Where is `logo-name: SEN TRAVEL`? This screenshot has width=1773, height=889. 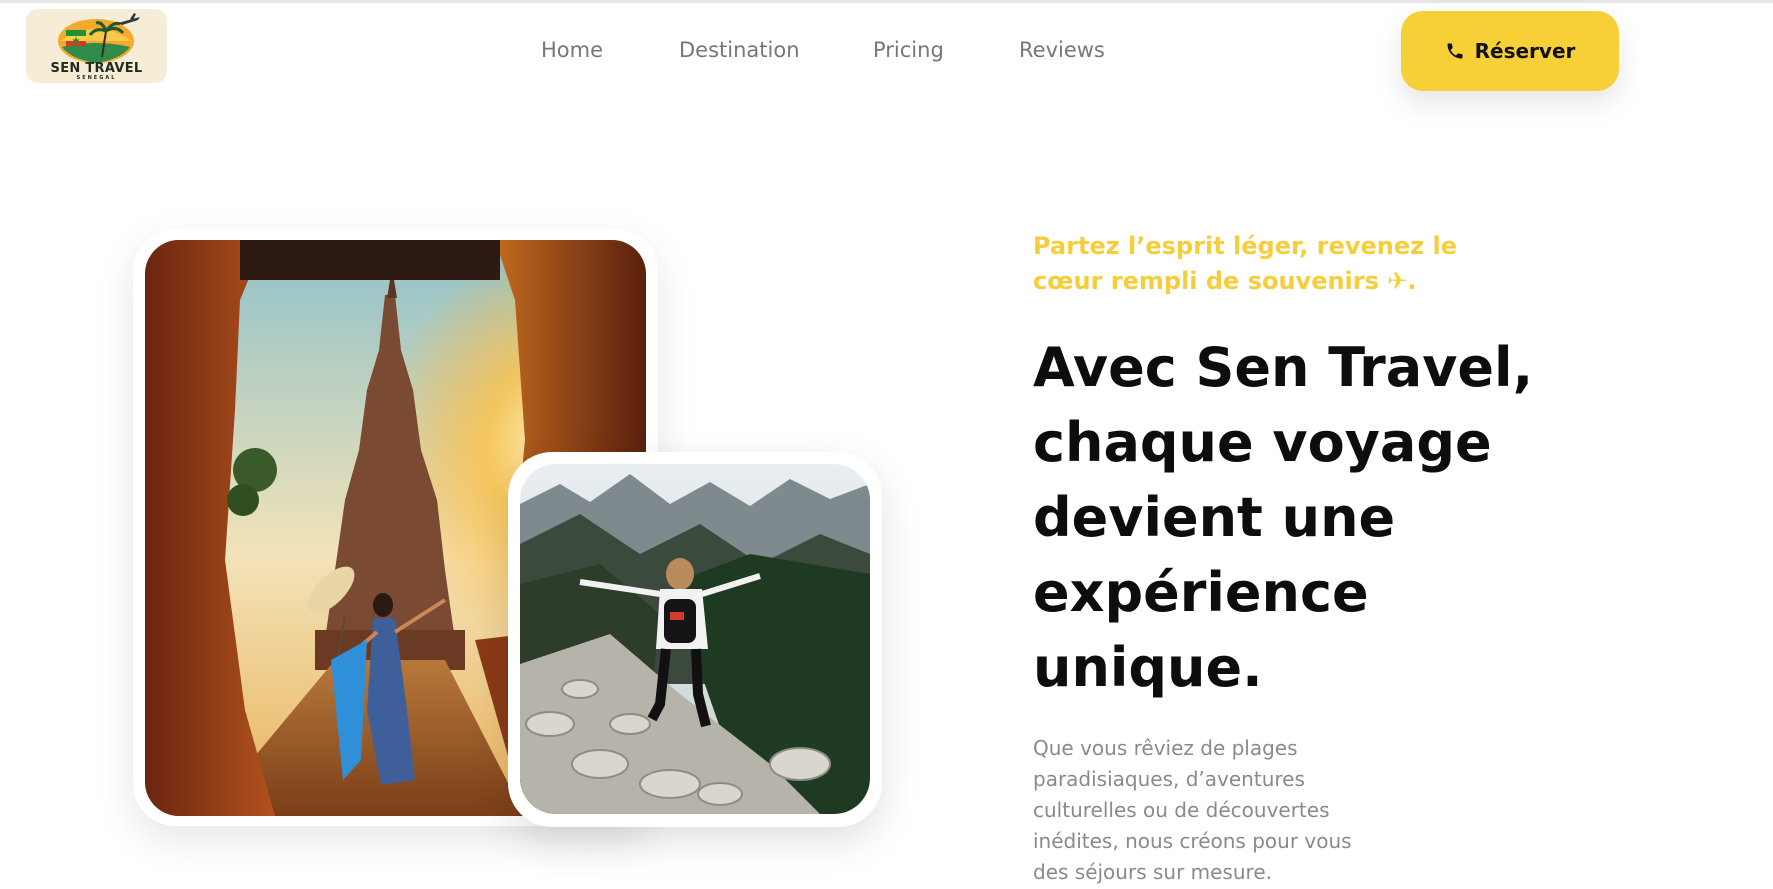 logo-name: SEN TRAVEL is located at coordinates (96, 68).